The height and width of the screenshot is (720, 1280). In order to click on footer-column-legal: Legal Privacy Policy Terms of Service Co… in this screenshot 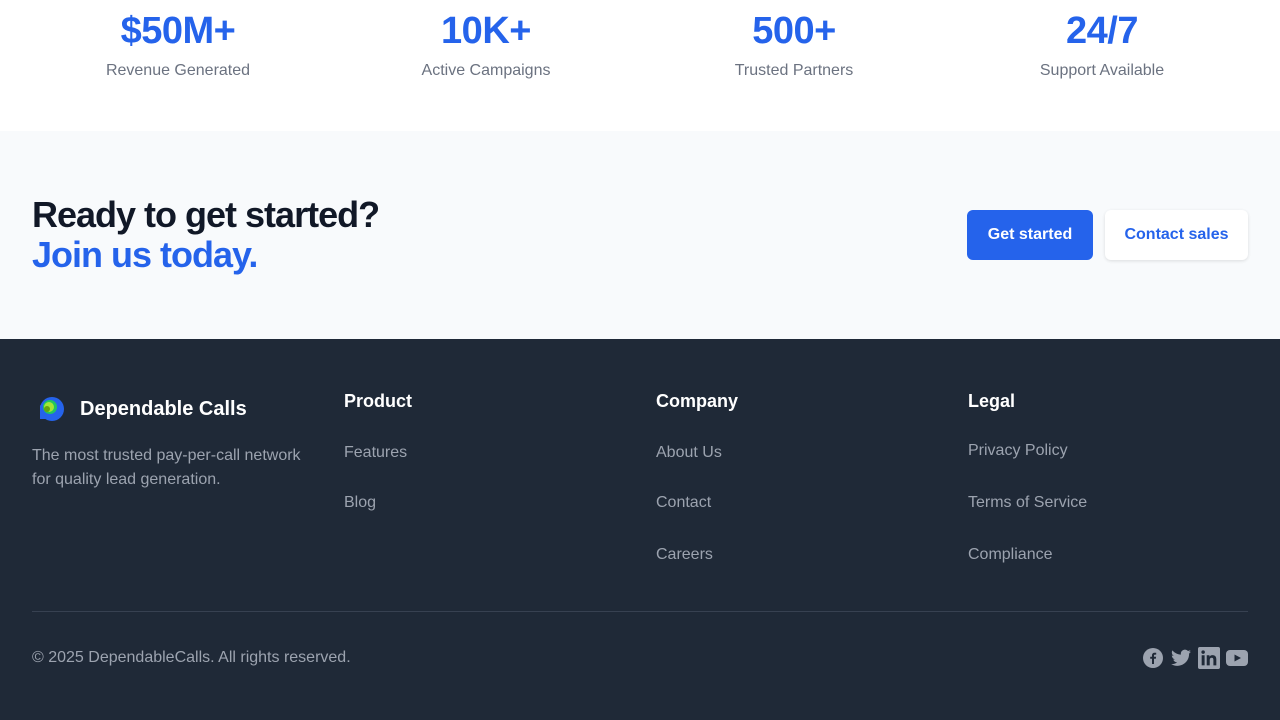, I will do `click(1027, 477)`.